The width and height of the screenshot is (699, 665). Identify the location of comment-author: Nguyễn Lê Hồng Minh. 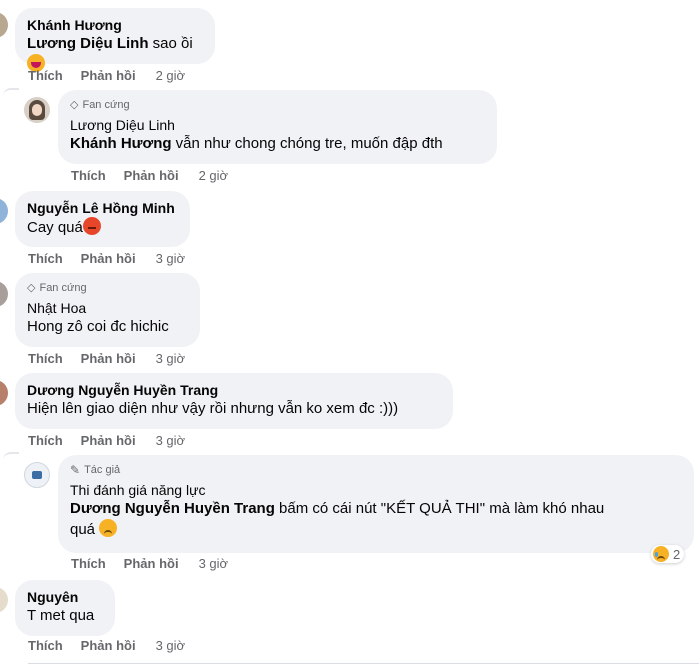
(102, 208).